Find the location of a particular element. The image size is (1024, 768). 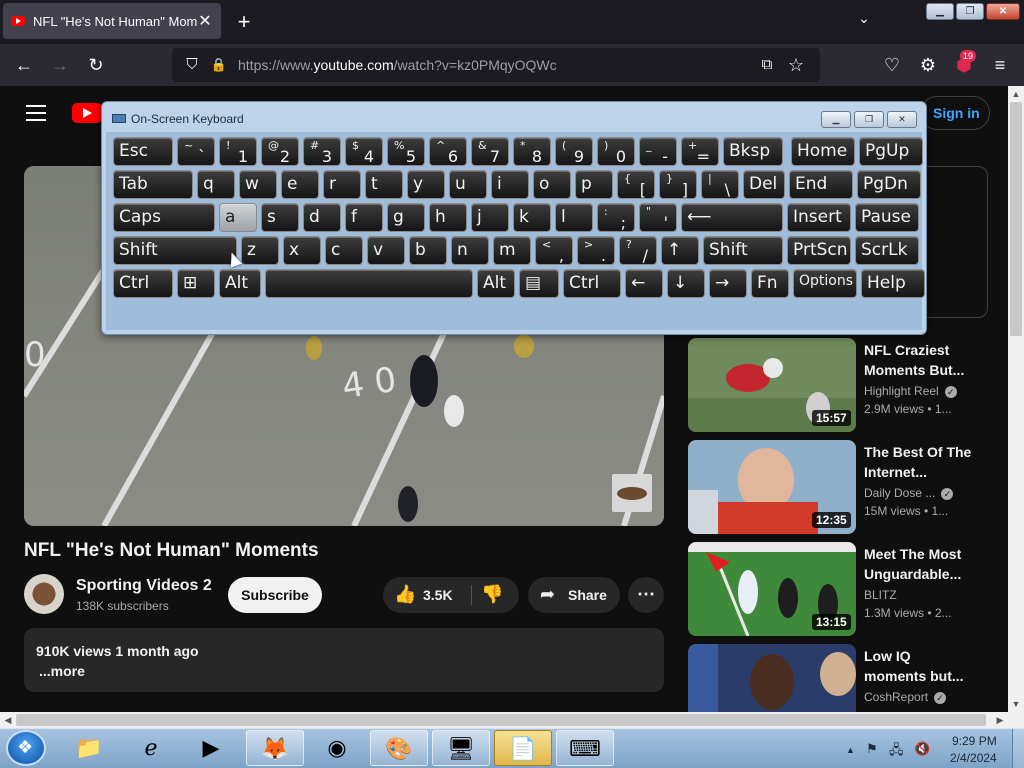

extensions-icon: ⚙ is located at coordinates (928, 65).